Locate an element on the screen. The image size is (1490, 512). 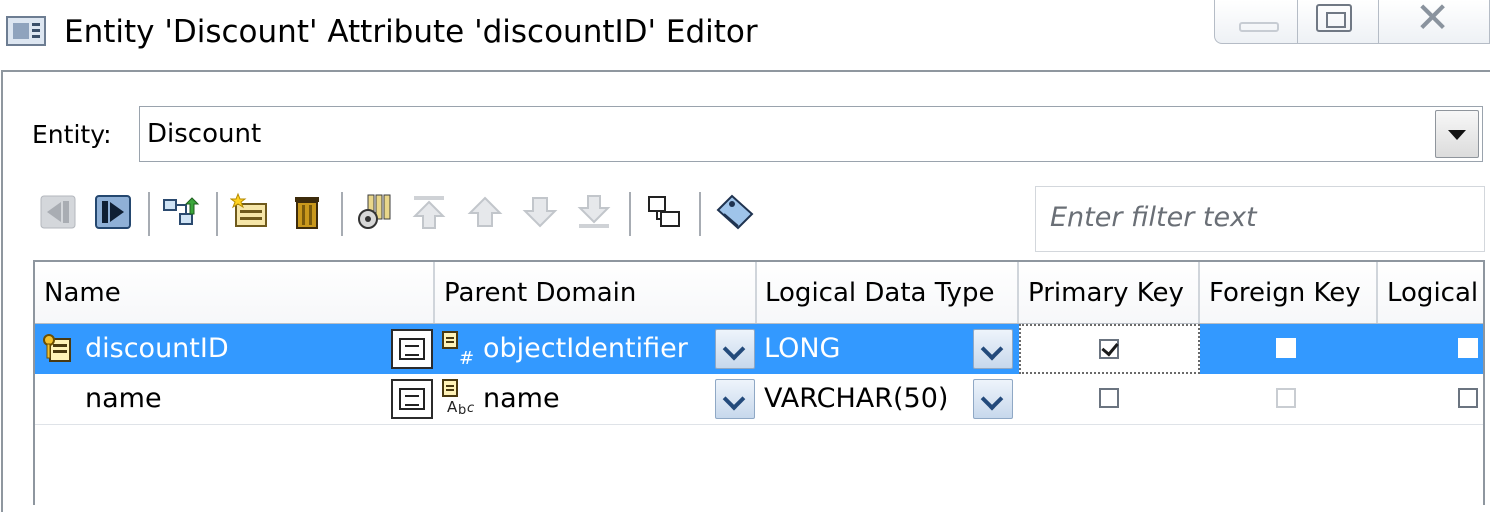
name-cell: name is located at coordinates (235, 399).